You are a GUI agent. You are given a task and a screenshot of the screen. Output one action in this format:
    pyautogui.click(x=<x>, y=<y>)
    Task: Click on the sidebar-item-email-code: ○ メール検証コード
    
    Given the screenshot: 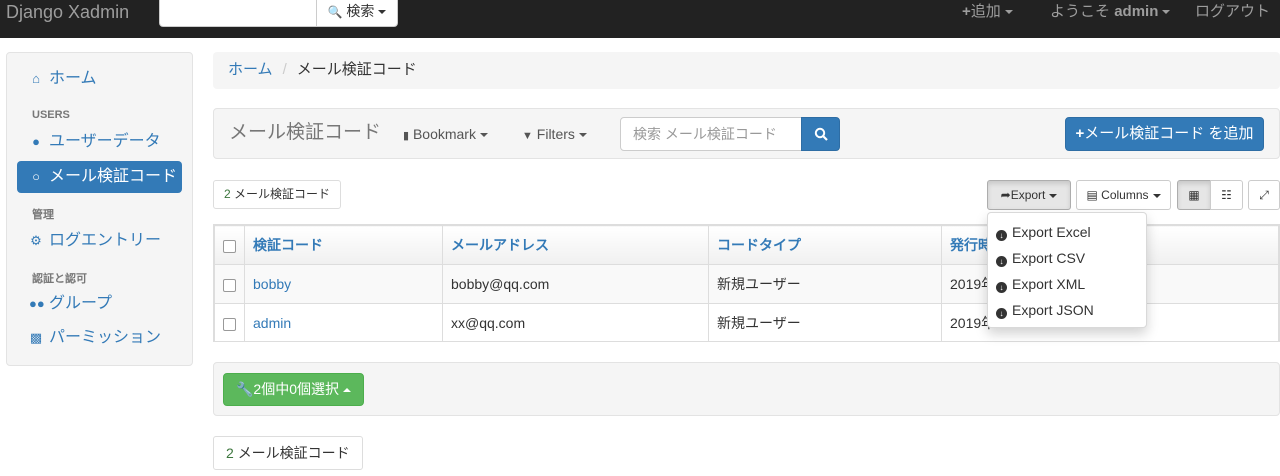 What is the action you would take?
    pyautogui.click(x=99, y=177)
    